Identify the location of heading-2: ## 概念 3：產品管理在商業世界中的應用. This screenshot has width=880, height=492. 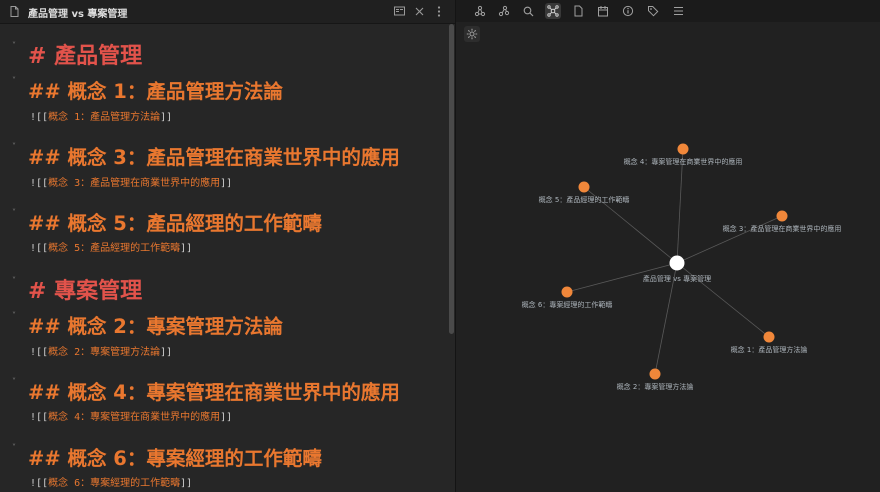
(214, 155).